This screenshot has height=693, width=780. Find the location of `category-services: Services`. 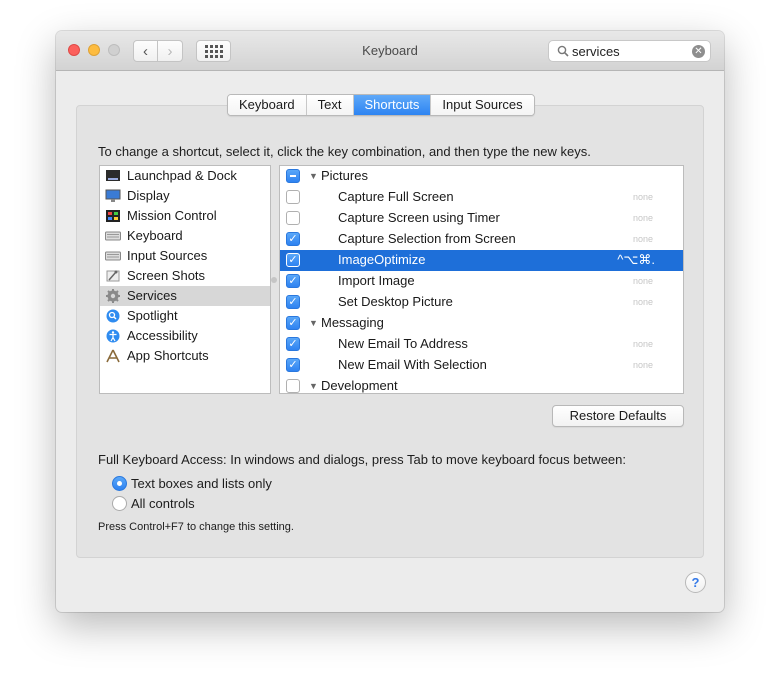

category-services: Services is located at coordinates (185, 296).